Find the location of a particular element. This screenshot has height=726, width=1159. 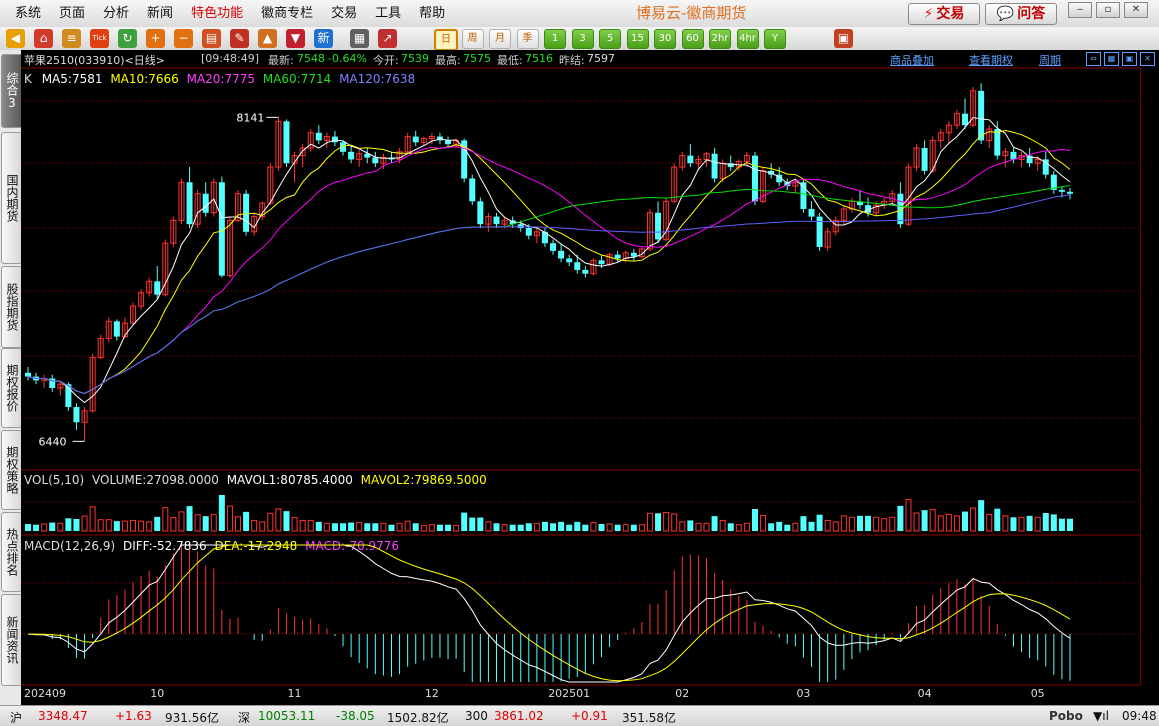

high-marker-label: 8141 is located at coordinates (250, 117).